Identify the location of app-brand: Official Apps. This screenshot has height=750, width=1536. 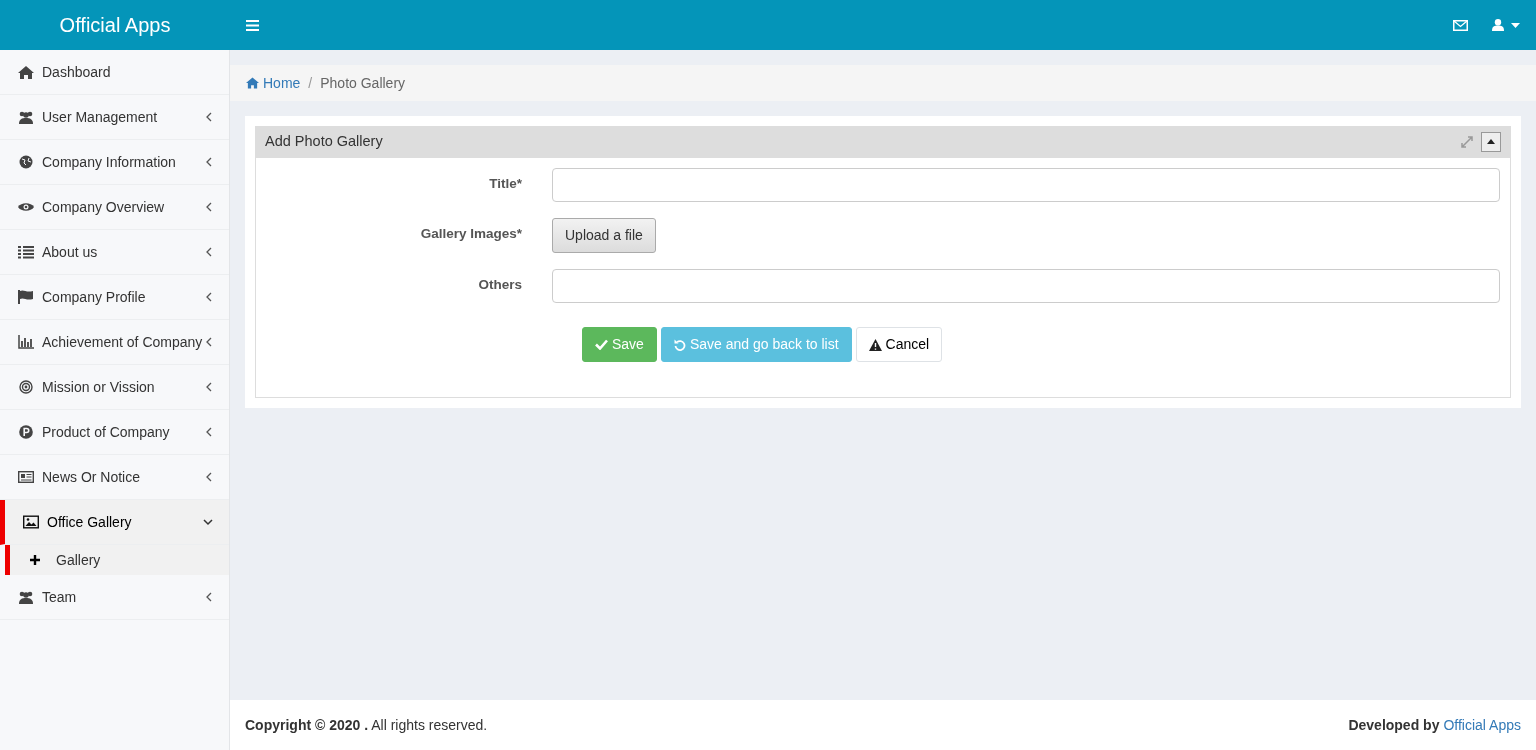
(115, 25).